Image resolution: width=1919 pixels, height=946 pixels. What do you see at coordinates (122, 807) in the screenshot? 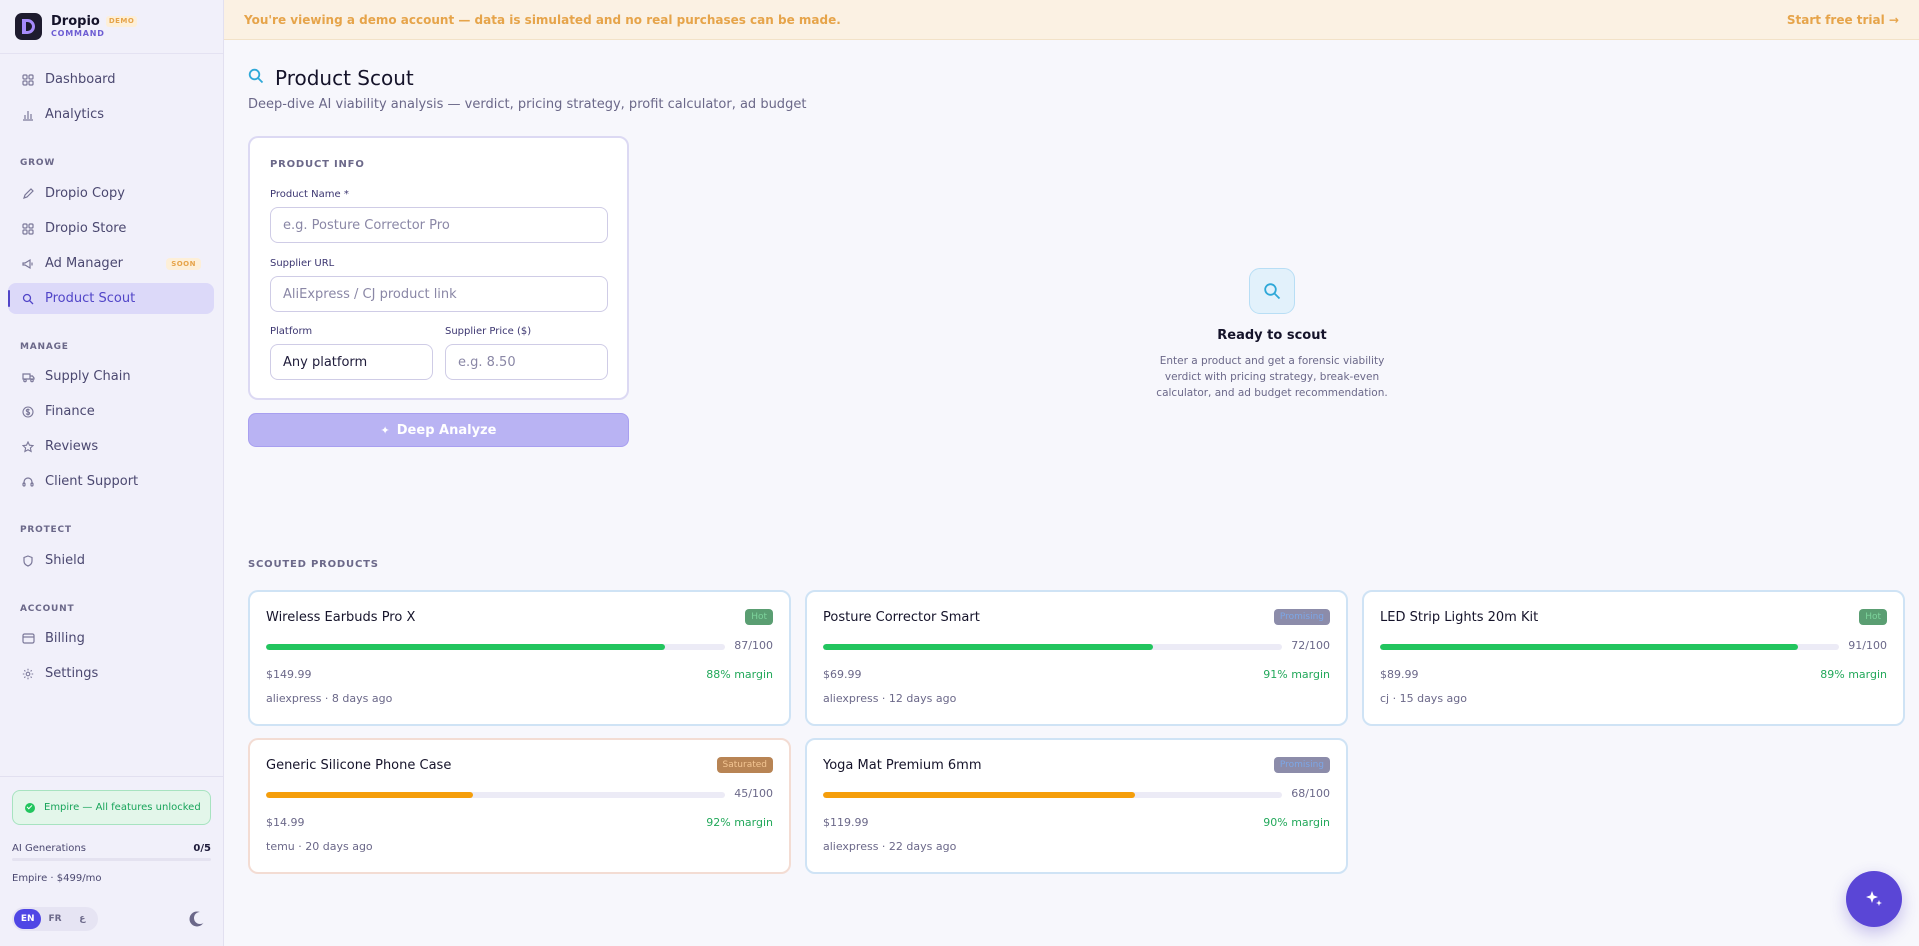
I see `plan-status-text: Empire — All features unlocked` at bounding box center [122, 807].